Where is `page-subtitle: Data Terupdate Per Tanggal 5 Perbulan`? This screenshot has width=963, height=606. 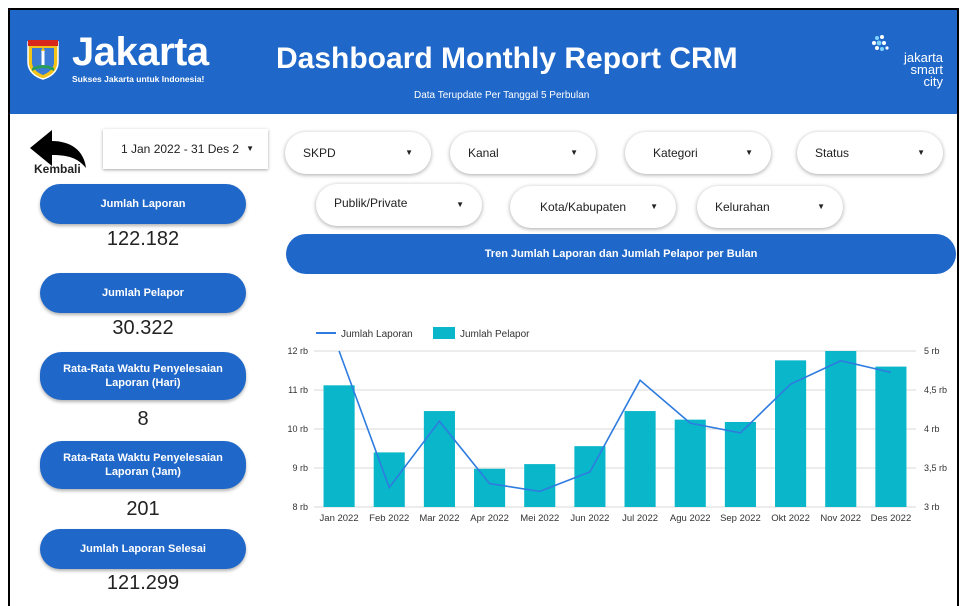
page-subtitle: Data Terupdate Per Tanggal 5 Perbulan is located at coordinates (502, 95).